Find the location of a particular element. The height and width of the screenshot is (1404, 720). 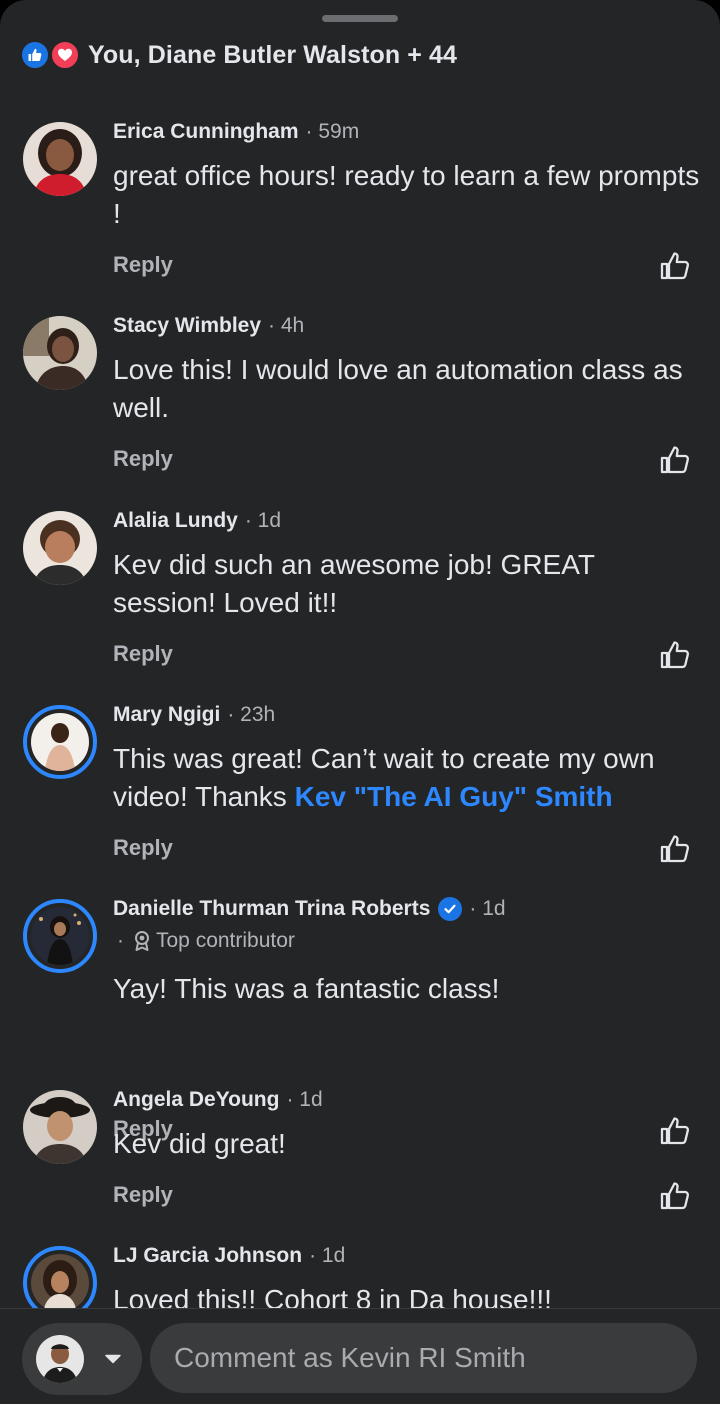

author-name: Stacy Wimbley is located at coordinates (187, 326).